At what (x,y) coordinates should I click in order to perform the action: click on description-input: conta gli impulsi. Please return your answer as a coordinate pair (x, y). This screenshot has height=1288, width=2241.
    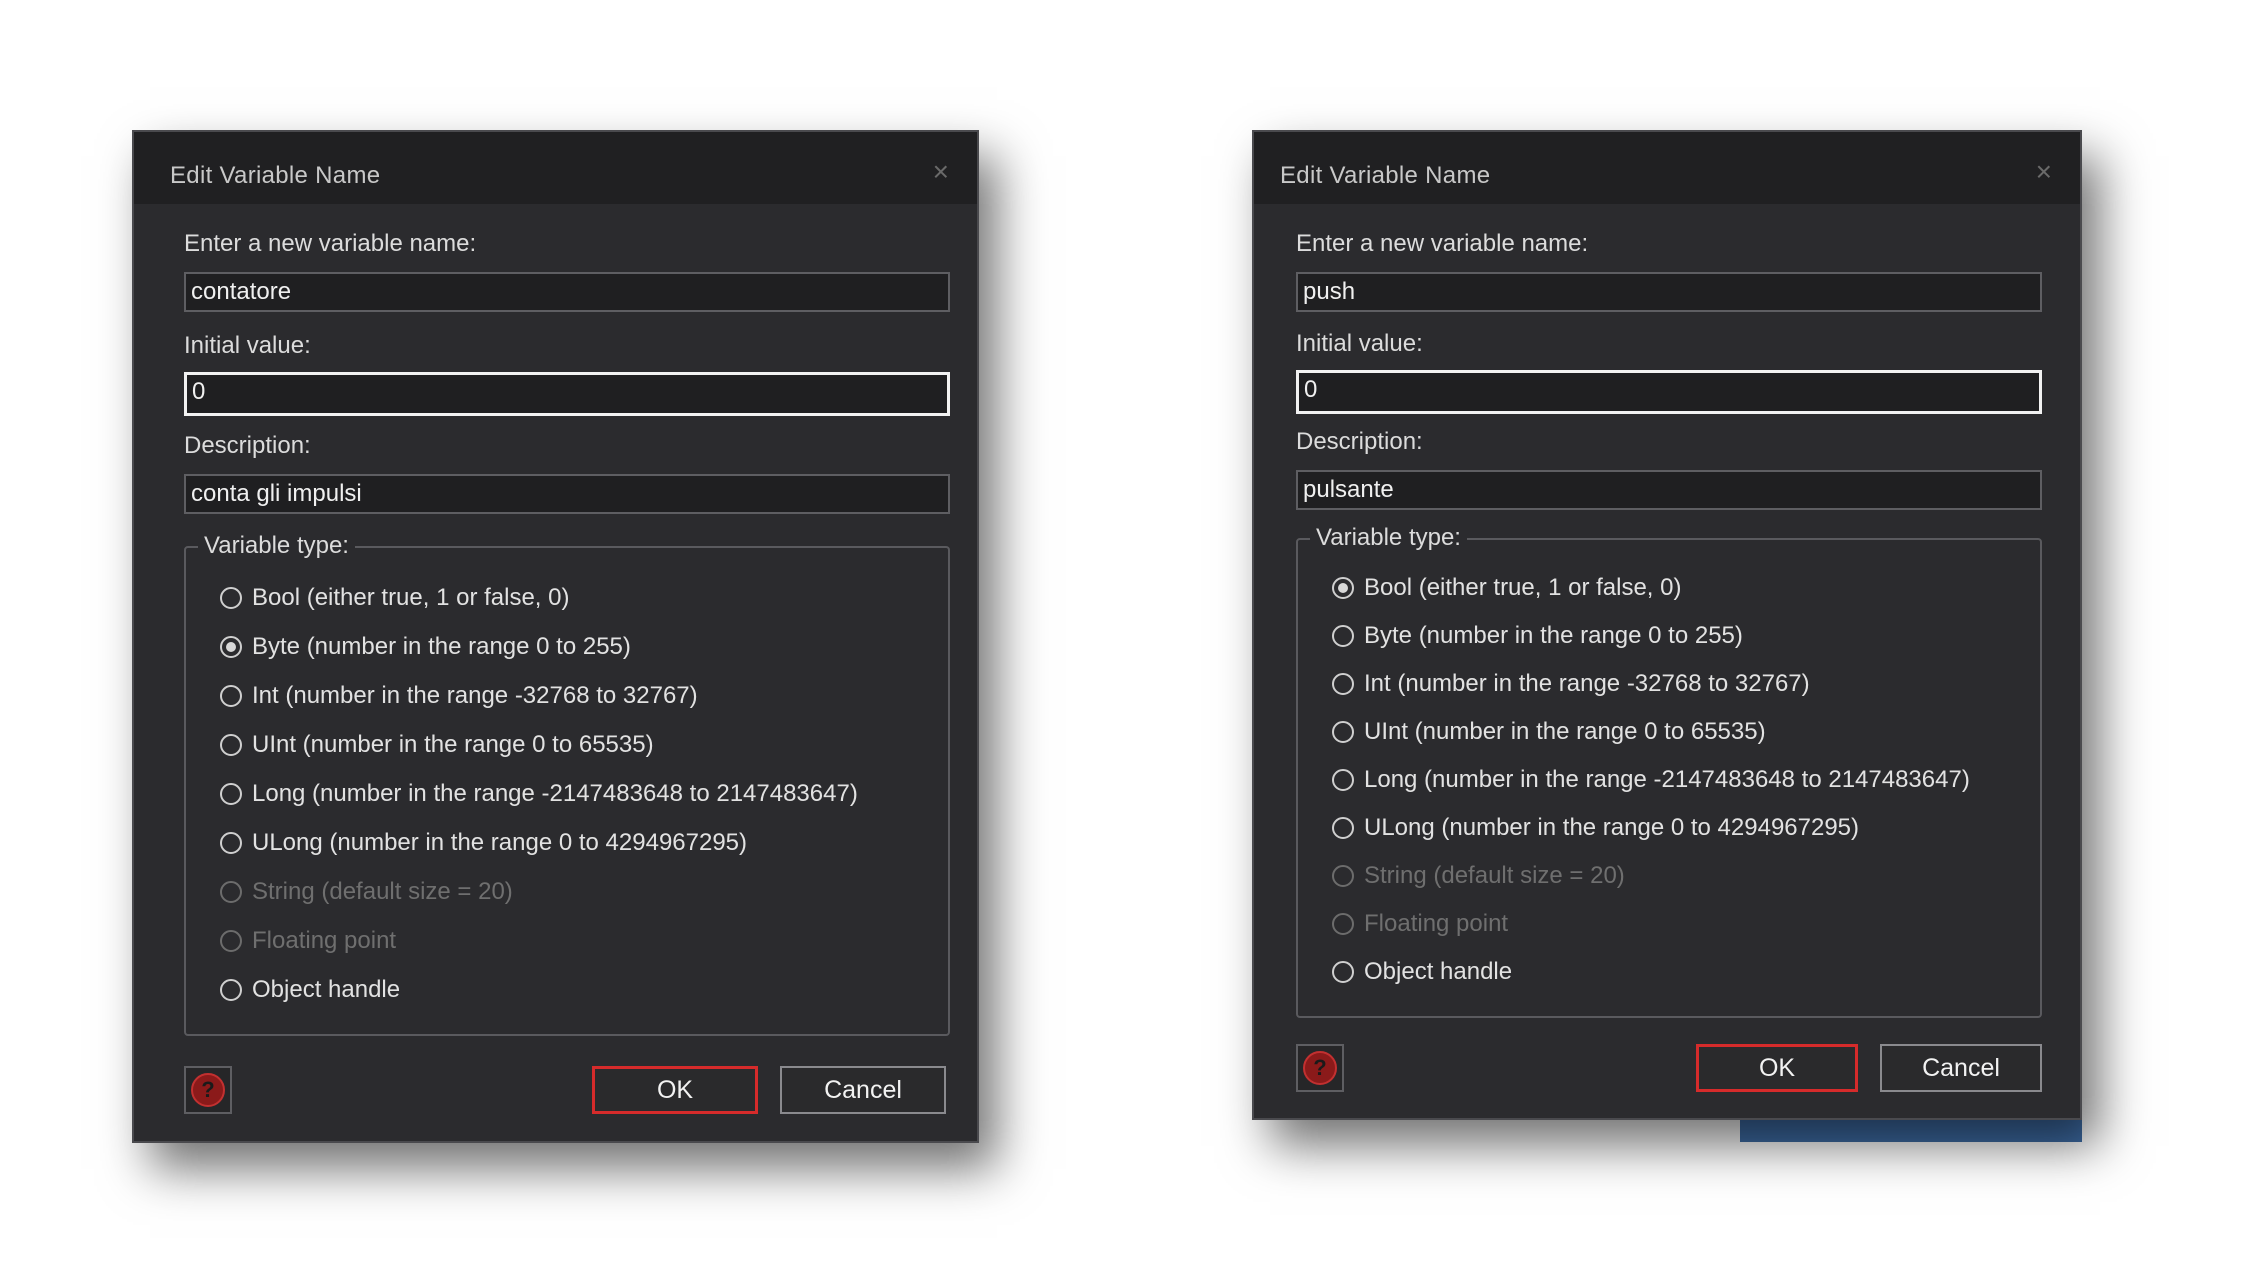
    Looking at the image, I should click on (567, 494).